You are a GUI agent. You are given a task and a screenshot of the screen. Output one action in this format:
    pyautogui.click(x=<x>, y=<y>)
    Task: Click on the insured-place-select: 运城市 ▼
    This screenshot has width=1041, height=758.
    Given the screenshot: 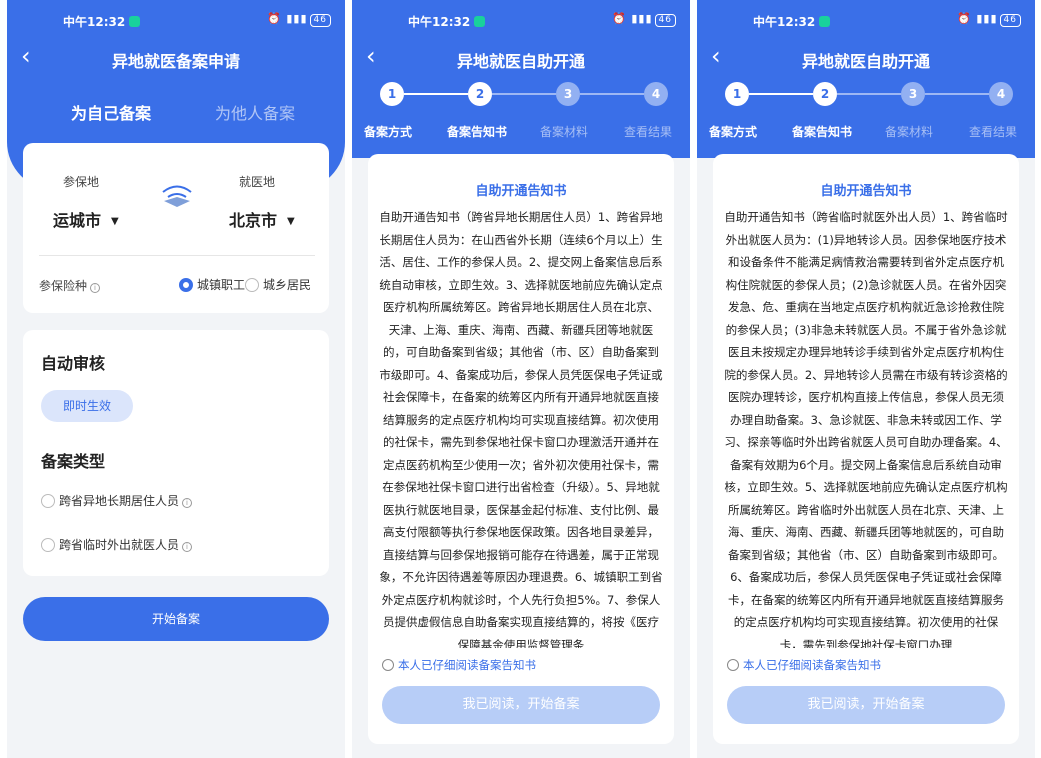 What is the action you would take?
    pyautogui.click(x=86, y=219)
    